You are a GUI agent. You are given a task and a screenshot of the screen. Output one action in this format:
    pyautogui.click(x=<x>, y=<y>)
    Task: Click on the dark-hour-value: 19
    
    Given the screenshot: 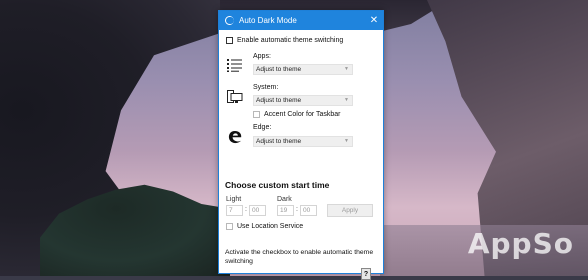 What is the action you would take?
    pyautogui.click(x=284, y=210)
    